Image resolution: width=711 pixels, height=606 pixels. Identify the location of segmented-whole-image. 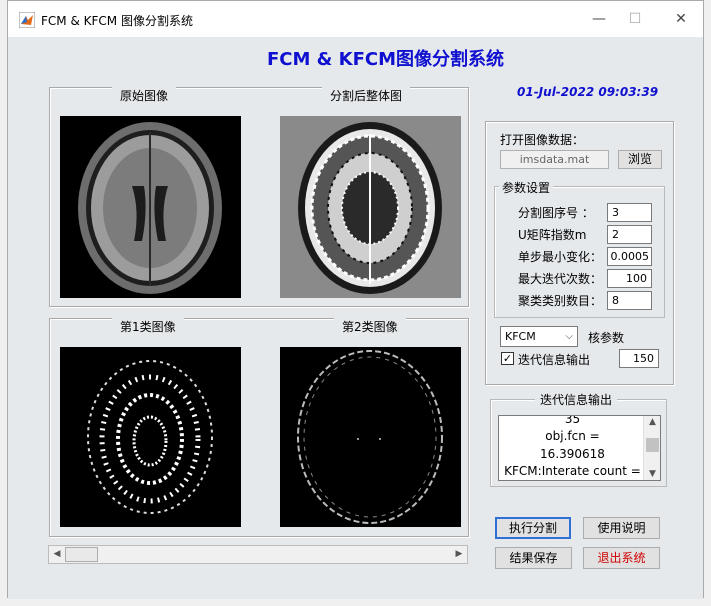
(370, 207).